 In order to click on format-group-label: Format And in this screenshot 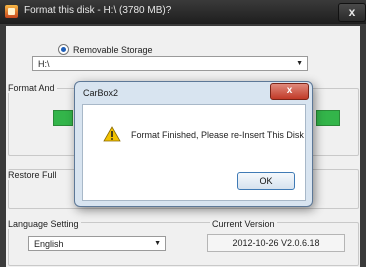, I will do `click(31, 88)`.